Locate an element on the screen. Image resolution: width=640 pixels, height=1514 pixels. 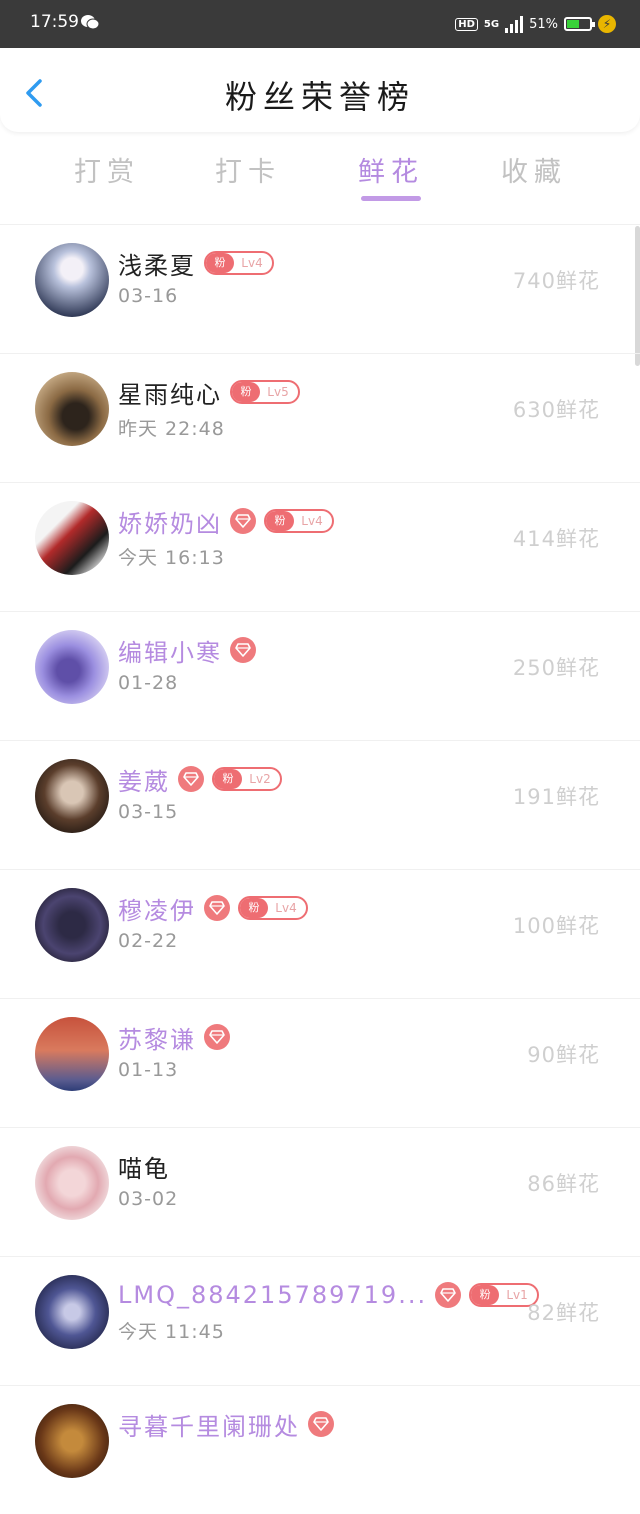
flower-count: 86鲜花 is located at coordinates (563, 1184).